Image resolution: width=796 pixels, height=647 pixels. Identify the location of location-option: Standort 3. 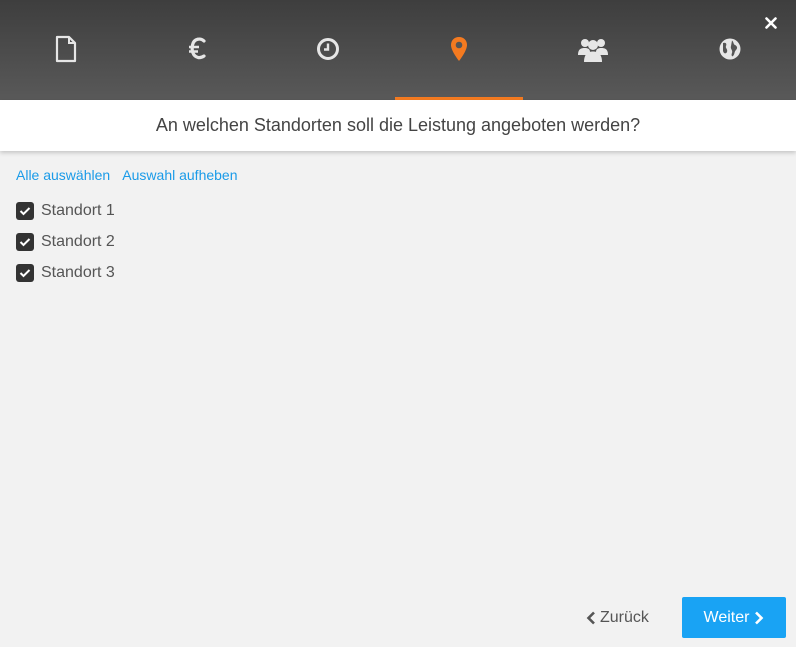
(65, 272).